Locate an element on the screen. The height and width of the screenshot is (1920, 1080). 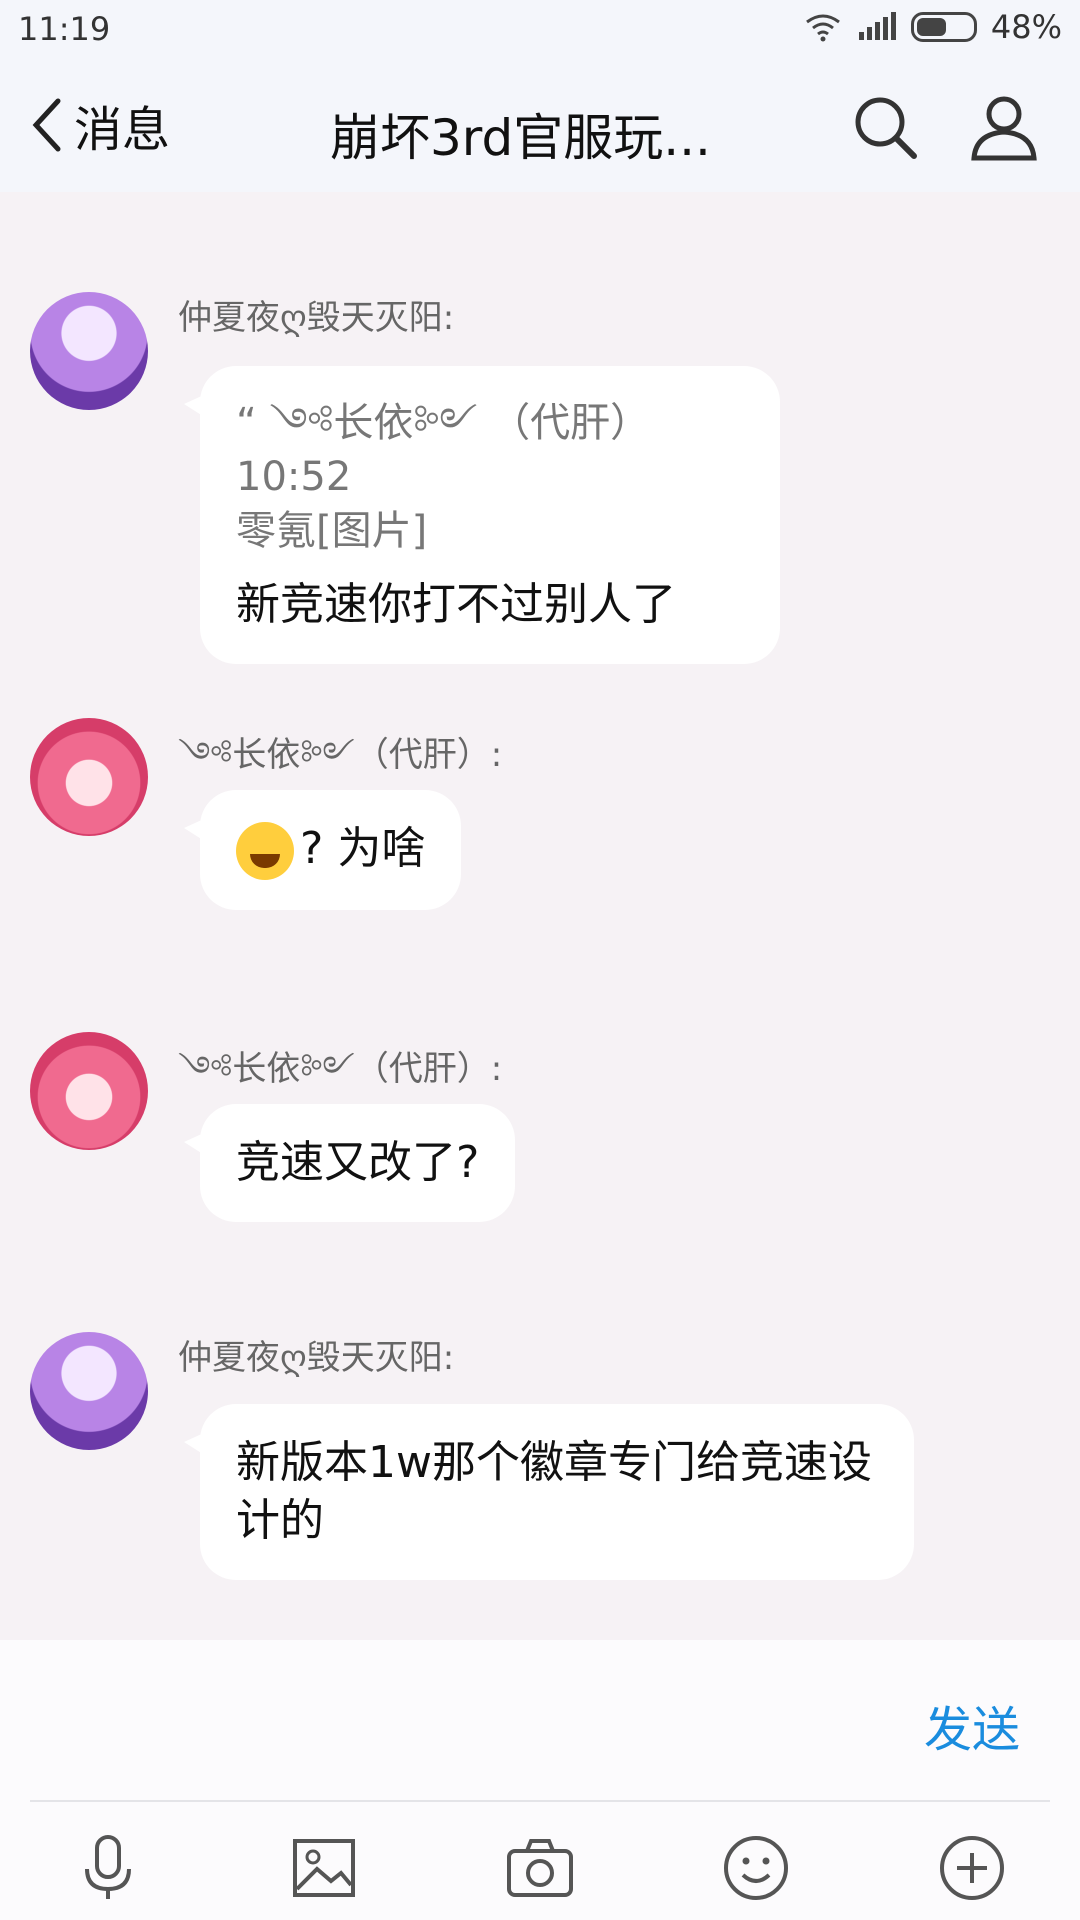
signal-icon is located at coordinates (877, 26).